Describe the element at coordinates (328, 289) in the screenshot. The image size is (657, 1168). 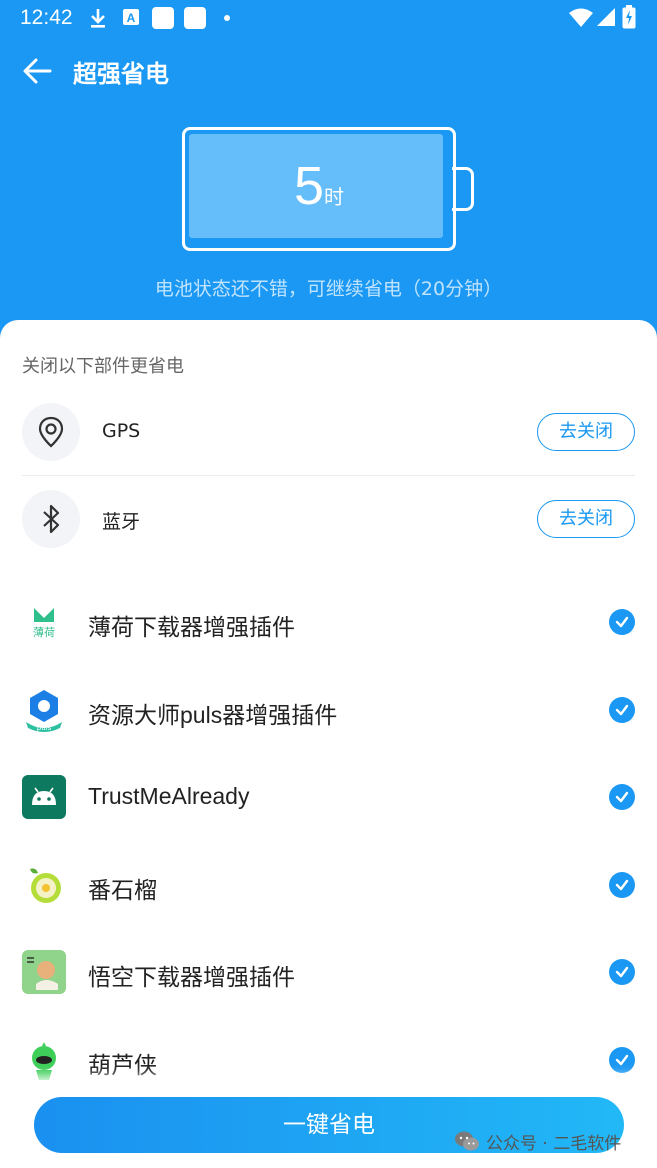
I see `battery-status-text: 电池状态还不错，可继续省电（20分钟）` at that location.